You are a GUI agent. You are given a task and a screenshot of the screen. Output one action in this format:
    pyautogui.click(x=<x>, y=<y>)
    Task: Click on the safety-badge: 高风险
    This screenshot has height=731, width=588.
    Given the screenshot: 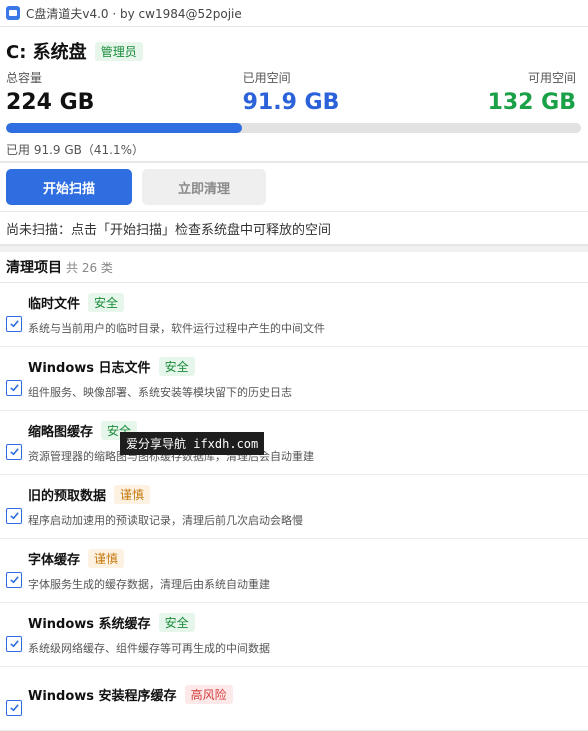 What is the action you would take?
    pyautogui.click(x=208, y=694)
    